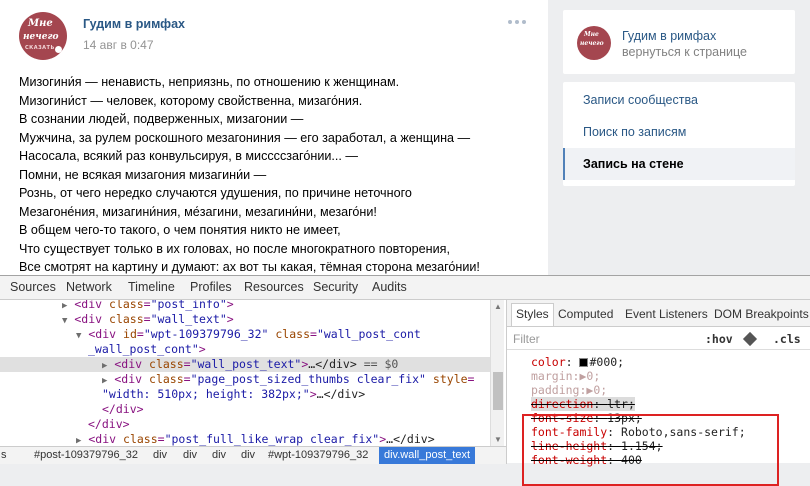  What do you see at coordinates (684, 52) in the screenshot?
I see `back-to-page-link: вернуться к странице` at bounding box center [684, 52].